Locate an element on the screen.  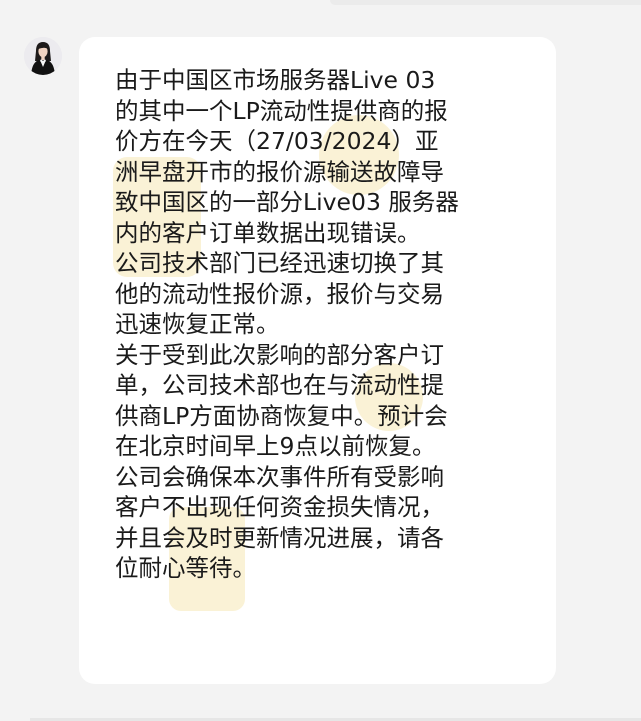
message-line: 致中国区的一部分Live03 服务器 is located at coordinates (287, 202).